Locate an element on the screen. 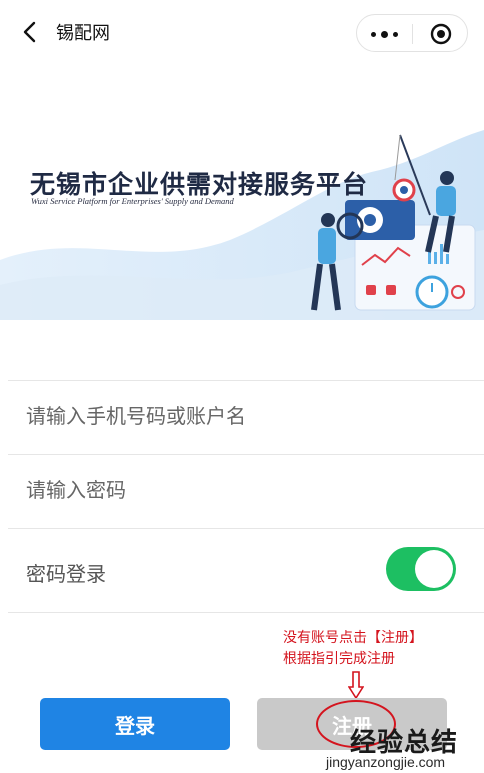 The image size is (484, 773). password-input is located at coordinates (246, 491).